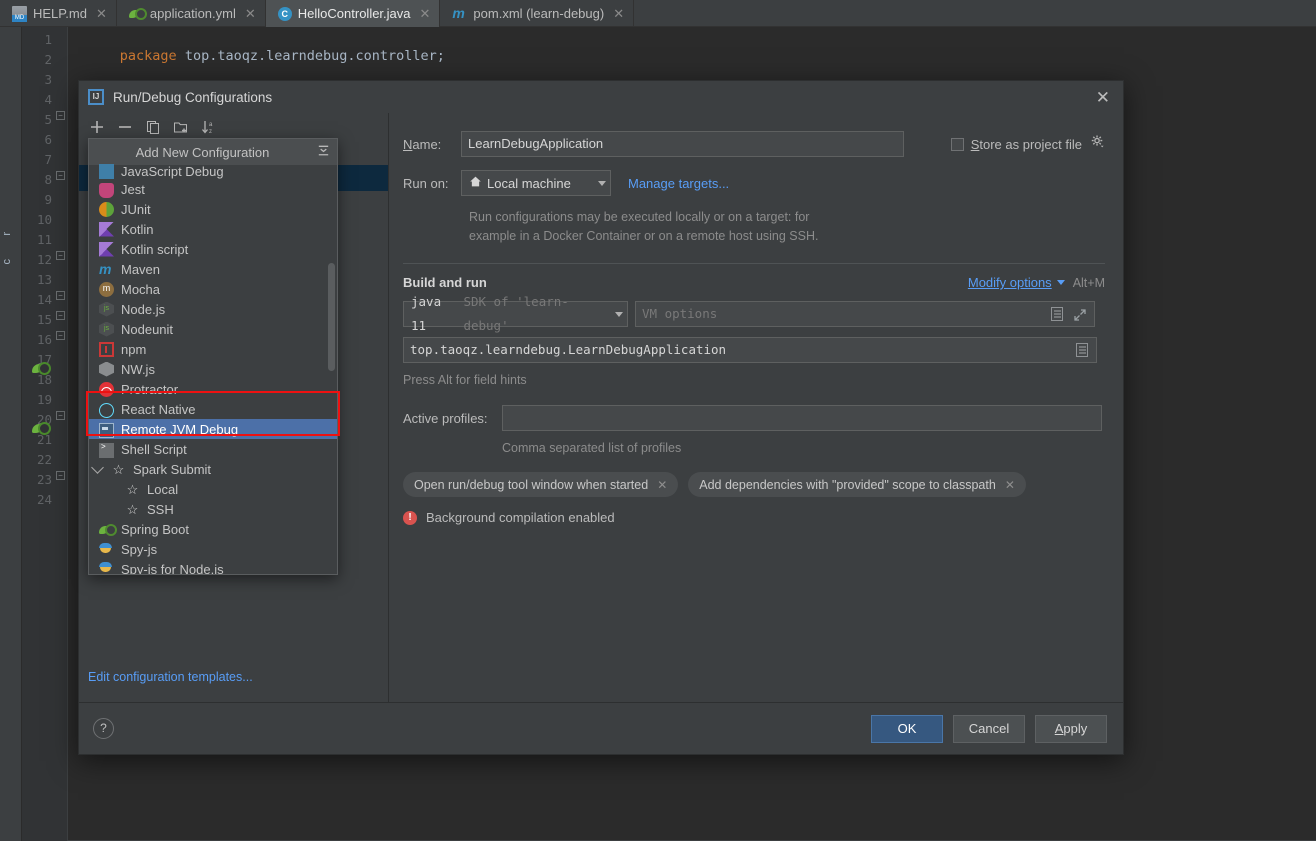  What do you see at coordinates (213, 229) in the screenshot?
I see `popup-item-kotlin: Kotlin` at bounding box center [213, 229].